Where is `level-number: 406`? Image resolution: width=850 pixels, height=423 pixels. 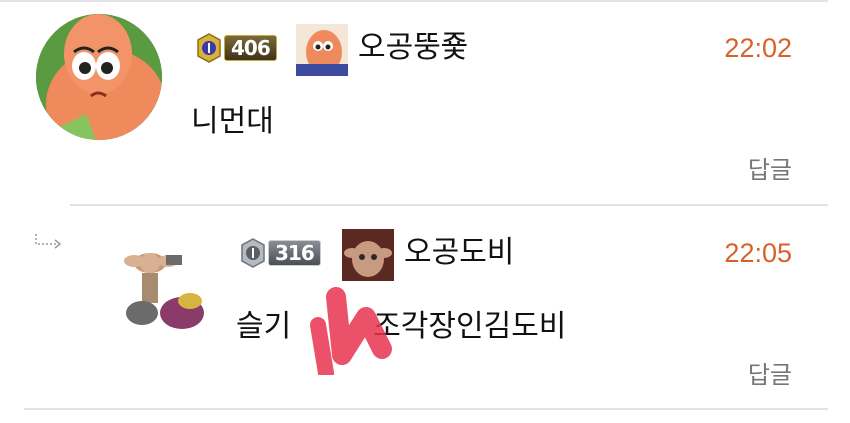
level-number: 406 is located at coordinates (250, 48).